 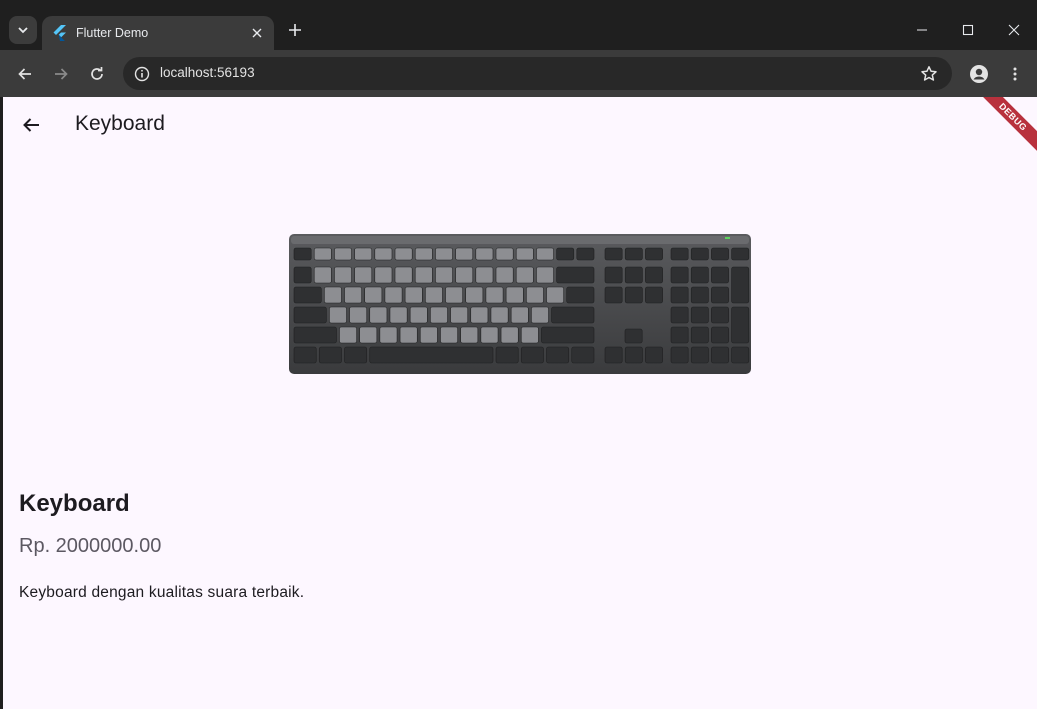 What do you see at coordinates (61, 74) in the screenshot?
I see `forward-button` at bounding box center [61, 74].